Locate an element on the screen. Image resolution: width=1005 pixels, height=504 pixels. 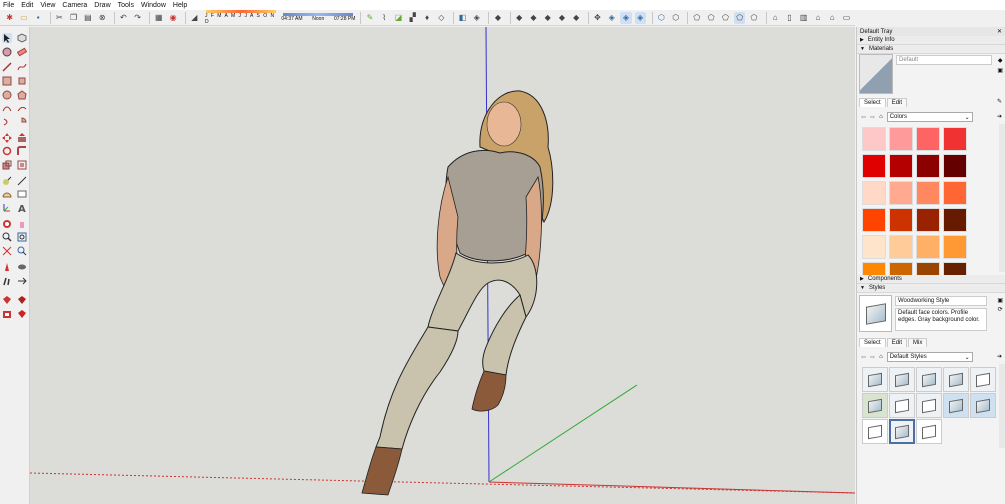
style-c-icon: ⬠ is located at coordinates (753, 18).